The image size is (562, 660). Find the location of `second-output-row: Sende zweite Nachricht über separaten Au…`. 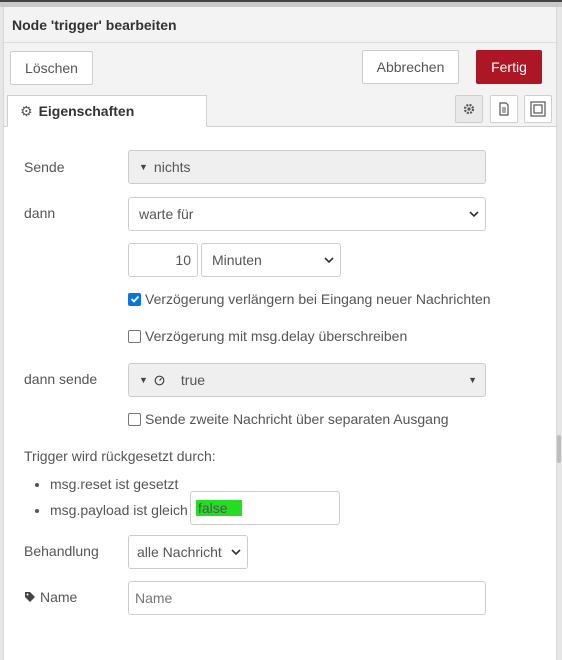

second-output-row: Sende zweite Nachricht über separaten Au… is located at coordinates (288, 419).